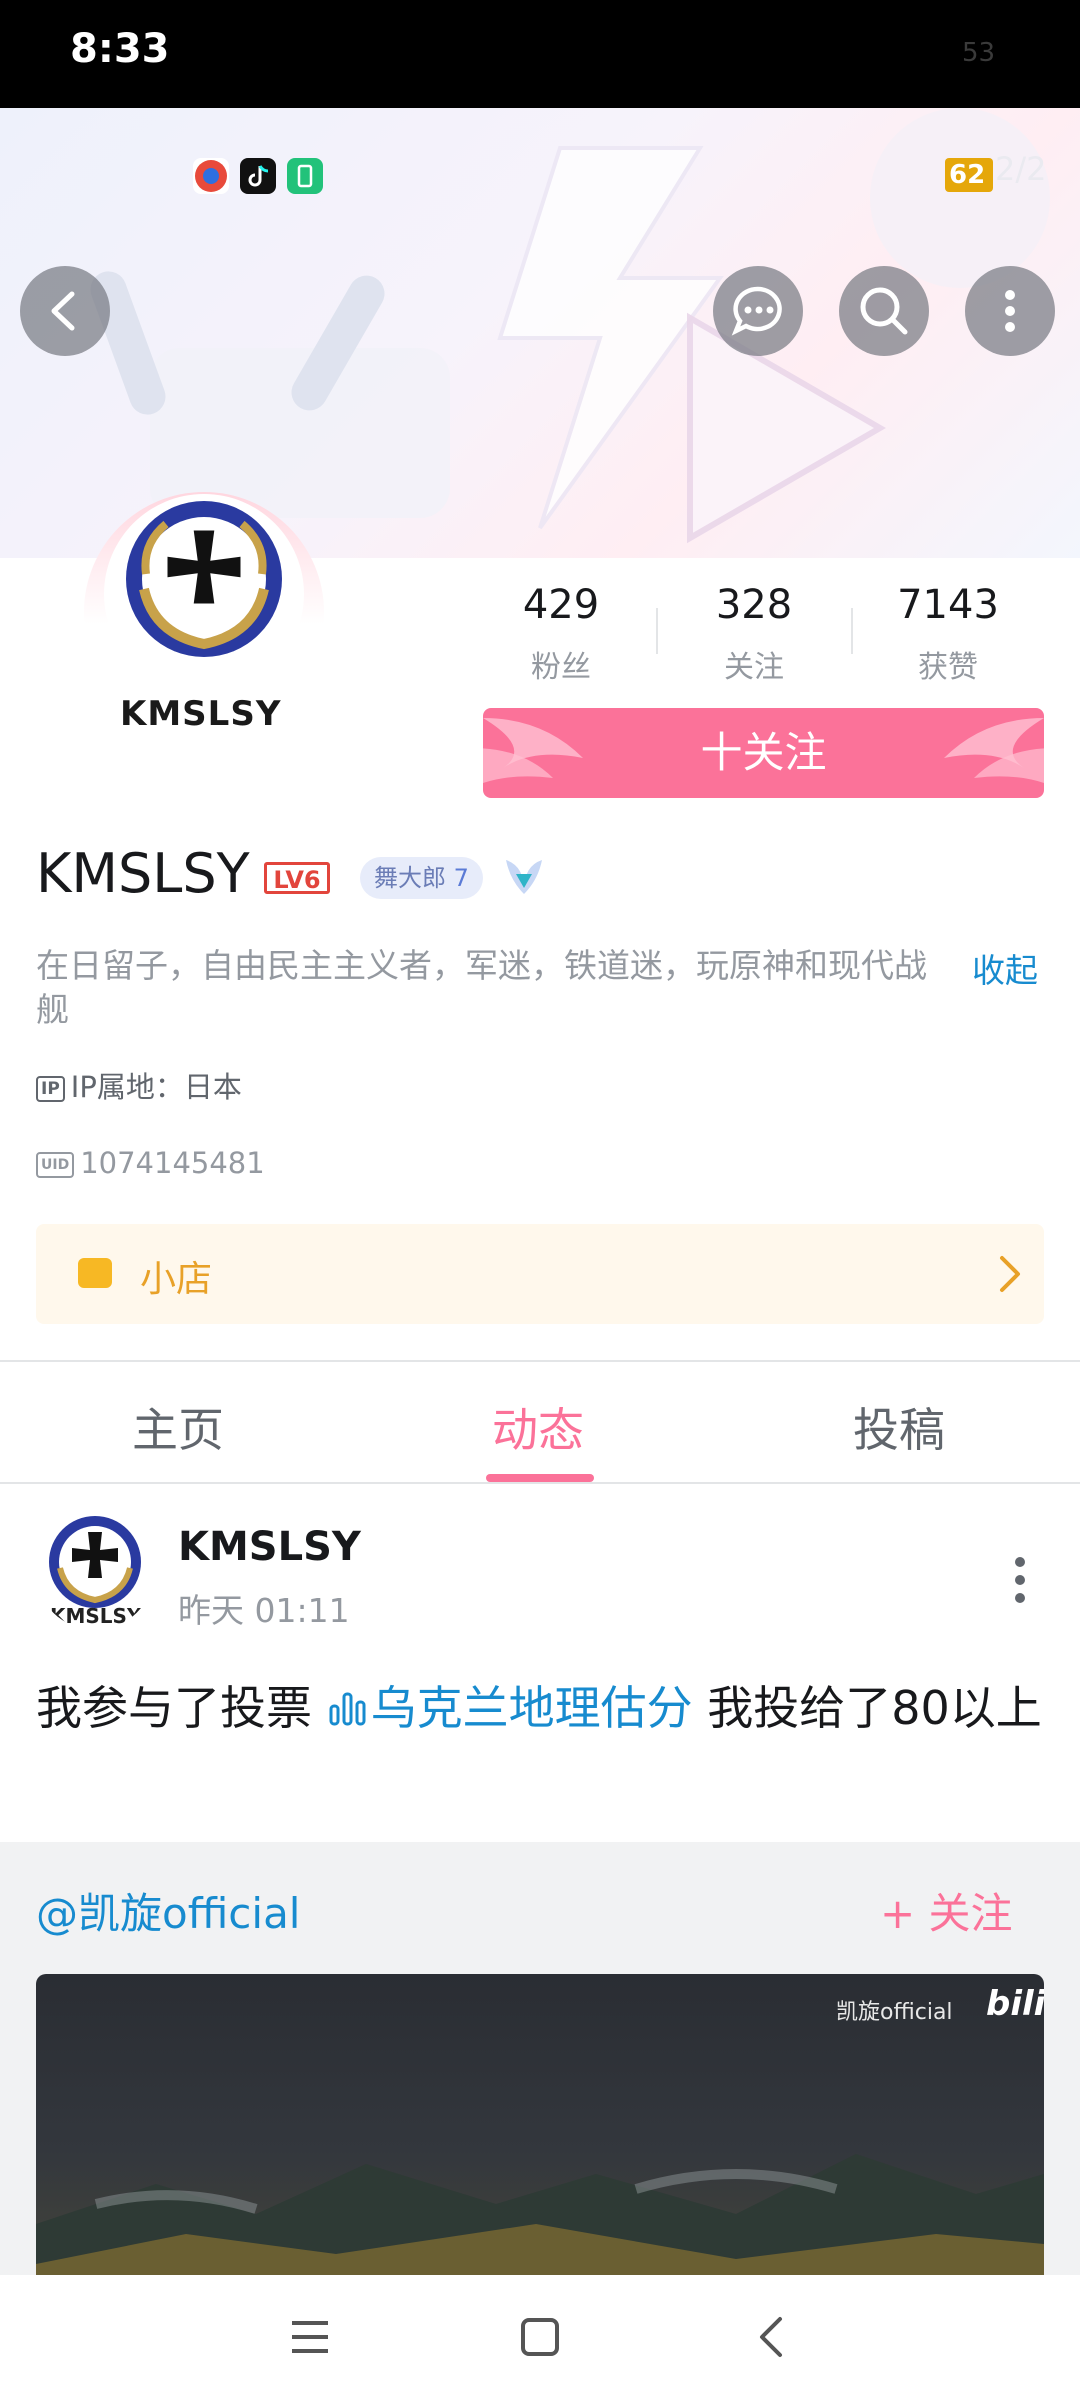 This screenshot has height=2401, width=1080. Describe the element at coordinates (969, 175) in the screenshot. I see `battery-indicator: 62` at that location.